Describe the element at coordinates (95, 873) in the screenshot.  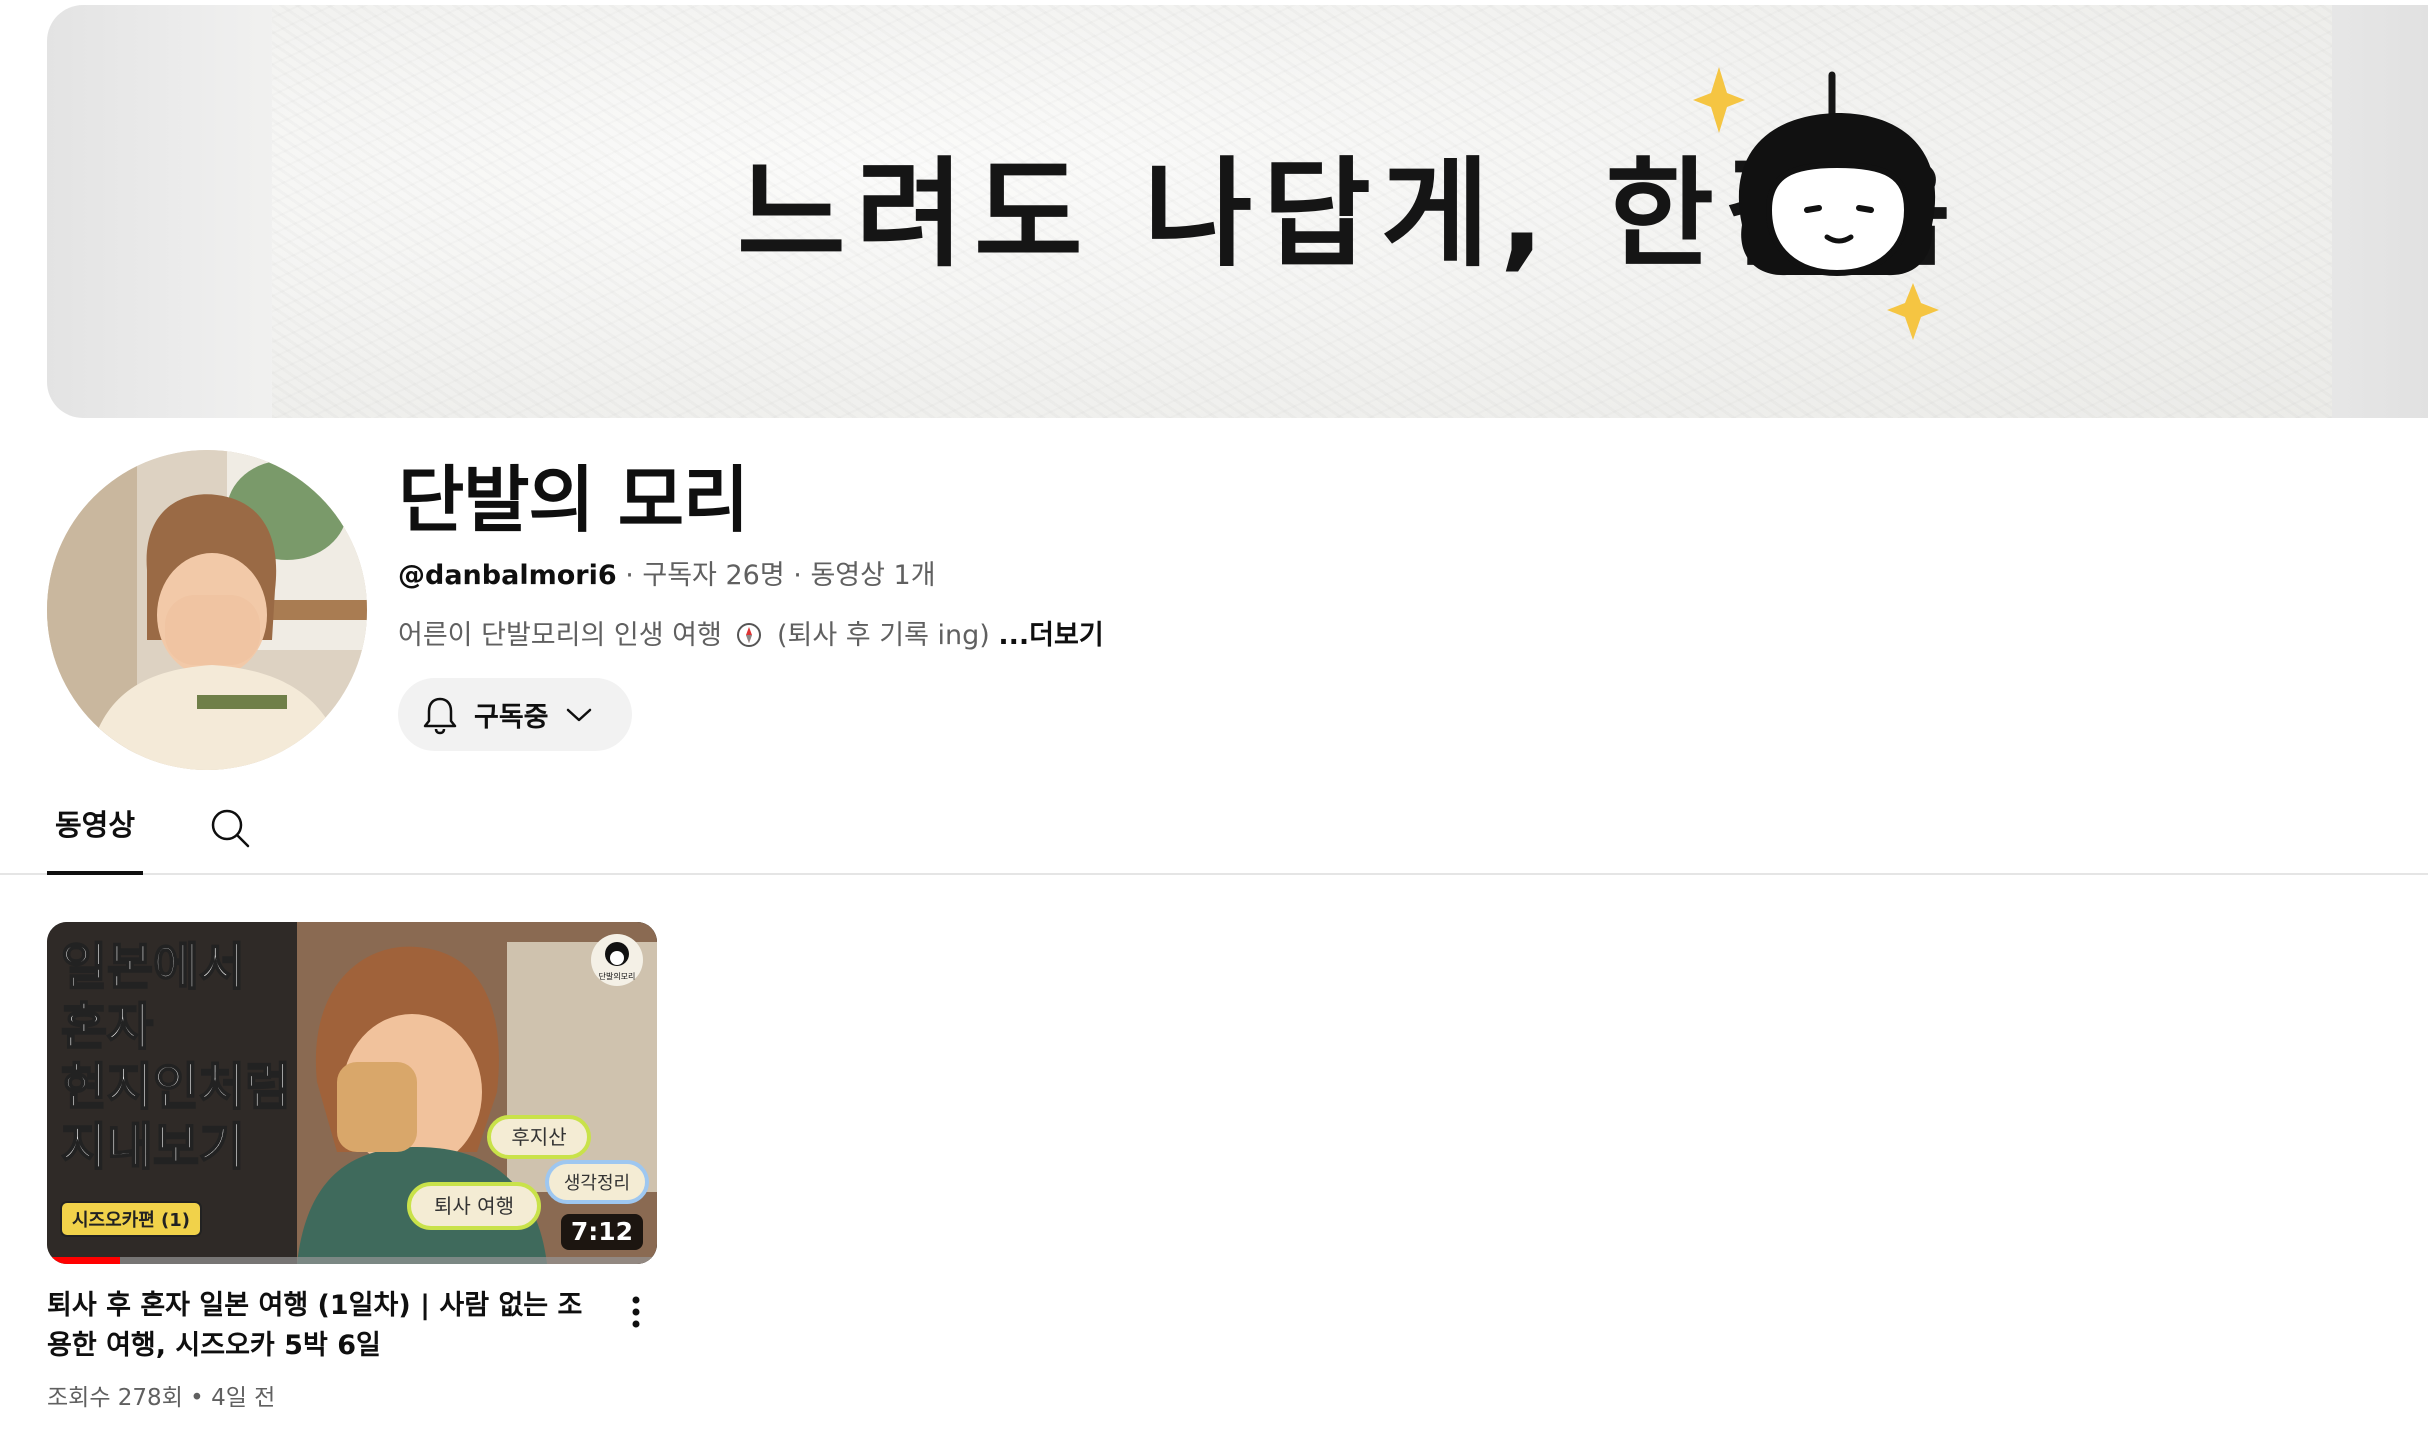
I see `active-tab-indicator` at that location.